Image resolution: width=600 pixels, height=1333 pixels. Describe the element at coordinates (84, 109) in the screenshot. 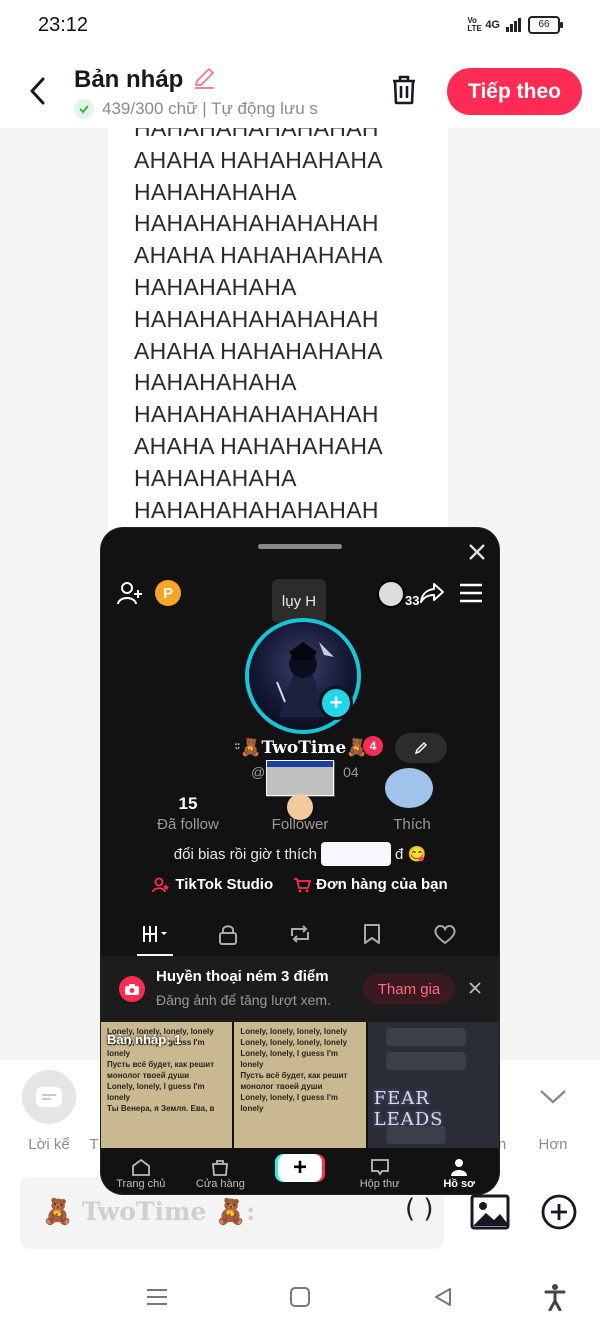

I see `check-icon` at that location.